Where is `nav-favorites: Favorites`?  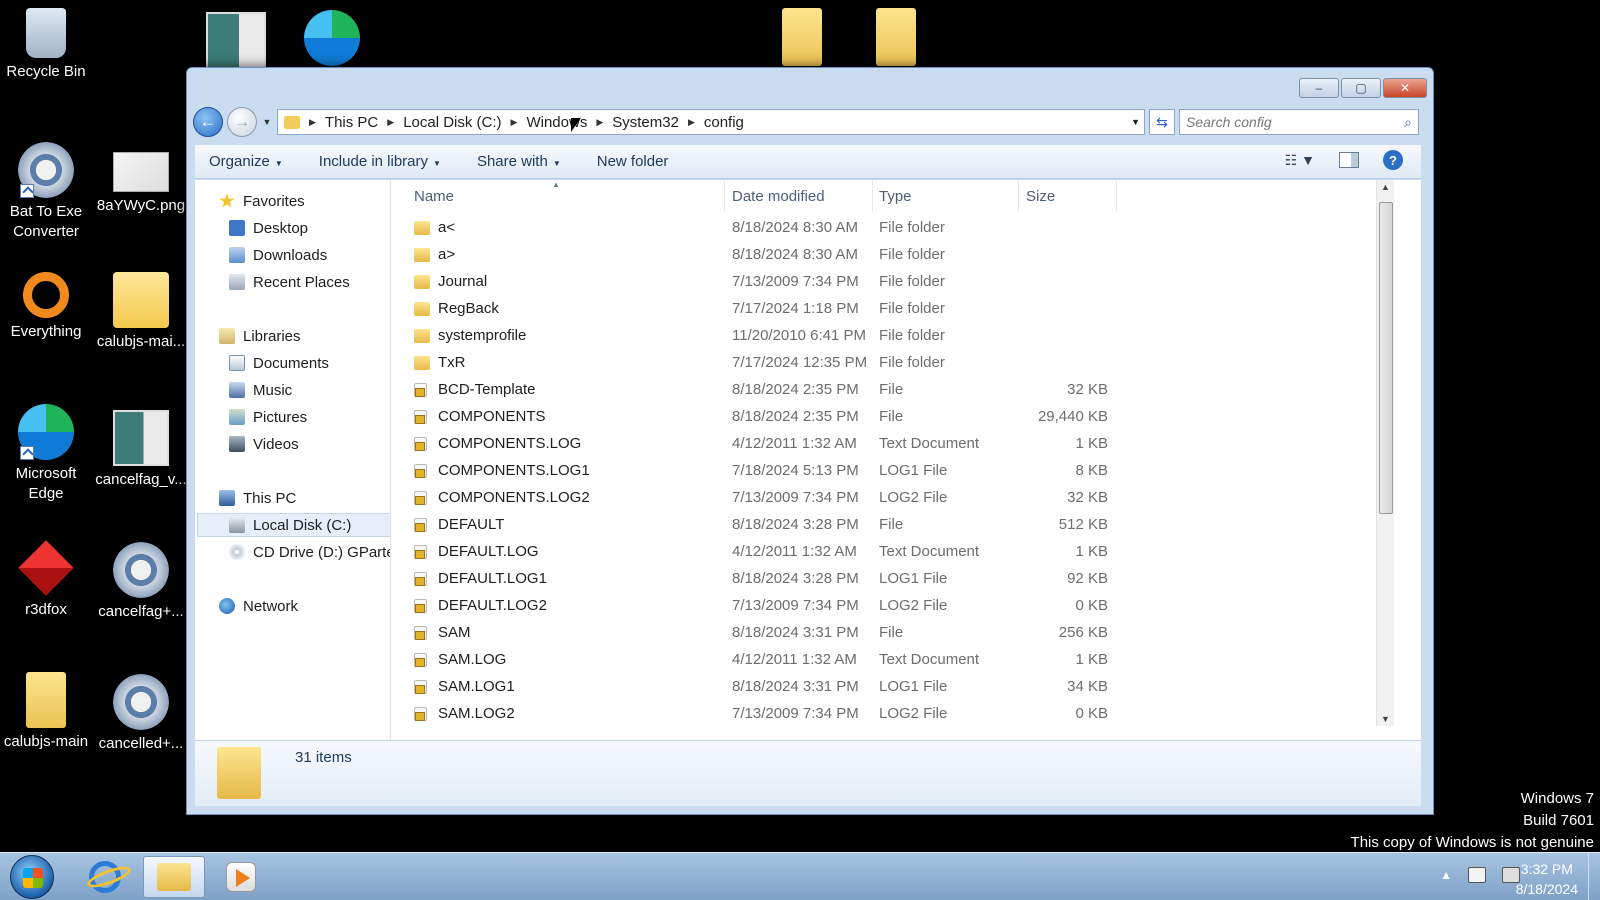 nav-favorites: Favorites is located at coordinates (262, 201).